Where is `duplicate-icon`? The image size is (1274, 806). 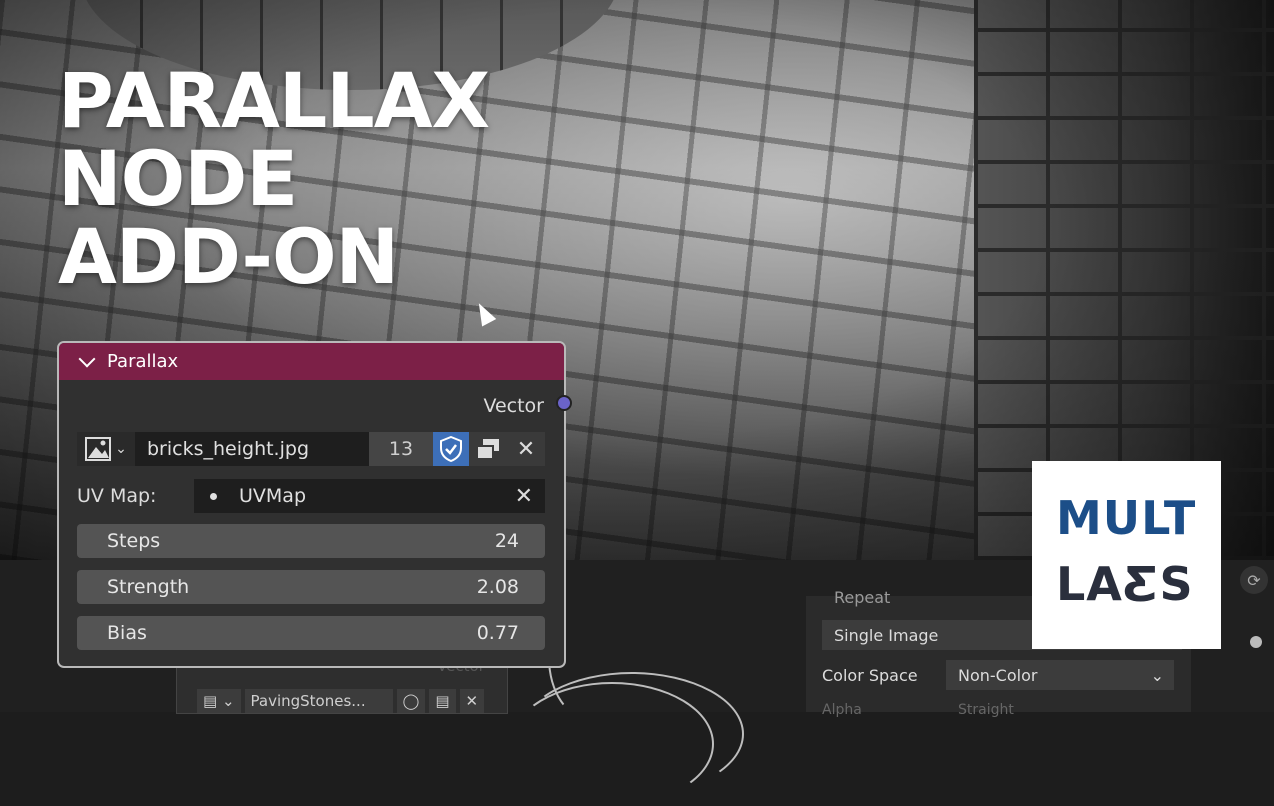 duplicate-icon is located at coordinates (487, 449).